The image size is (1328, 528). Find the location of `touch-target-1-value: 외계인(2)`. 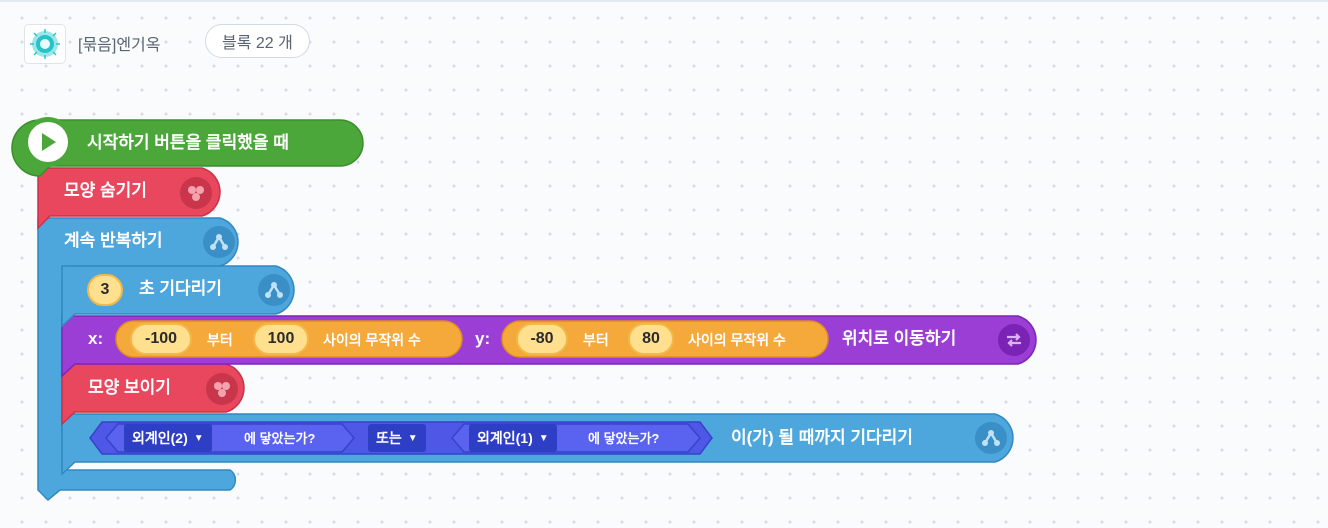

touch-target-1-value: 외계인(2) is located at coordinates (160, 438).